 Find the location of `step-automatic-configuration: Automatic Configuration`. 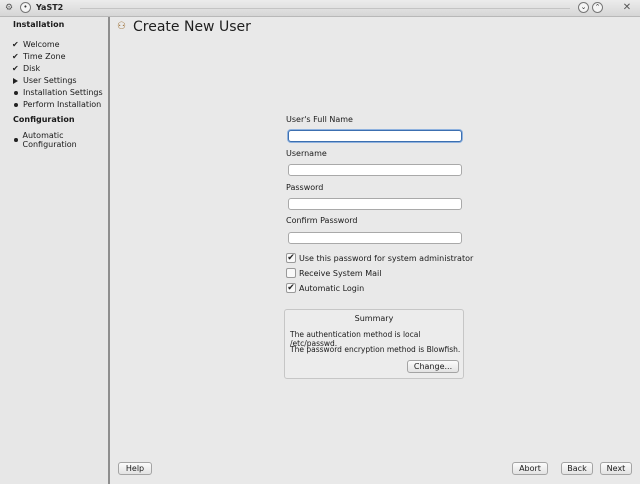

step-automatic-configuration: Automatic Configuration is located at coordinates (60, 140).